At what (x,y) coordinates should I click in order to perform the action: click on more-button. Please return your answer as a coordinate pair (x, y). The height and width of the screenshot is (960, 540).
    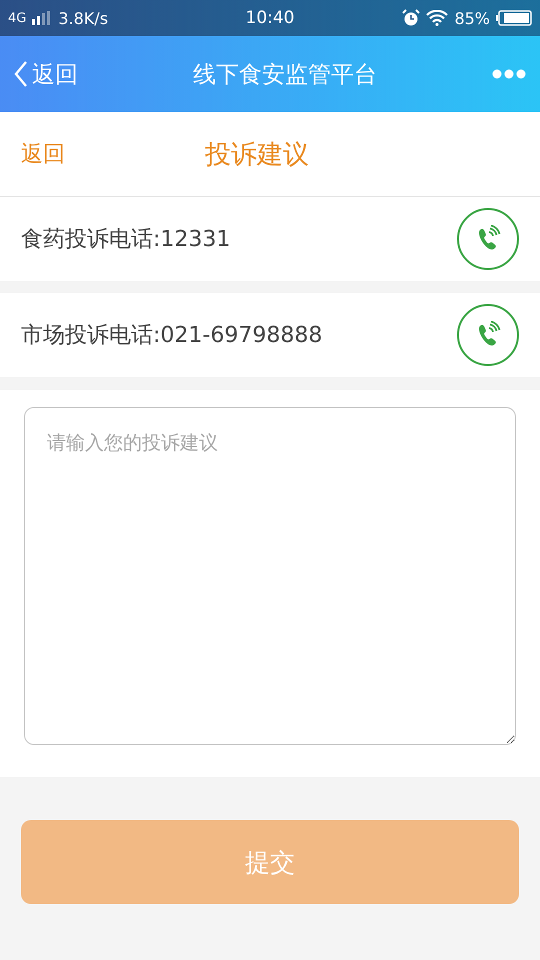
    Looking at the image, I should click on (509, 74).